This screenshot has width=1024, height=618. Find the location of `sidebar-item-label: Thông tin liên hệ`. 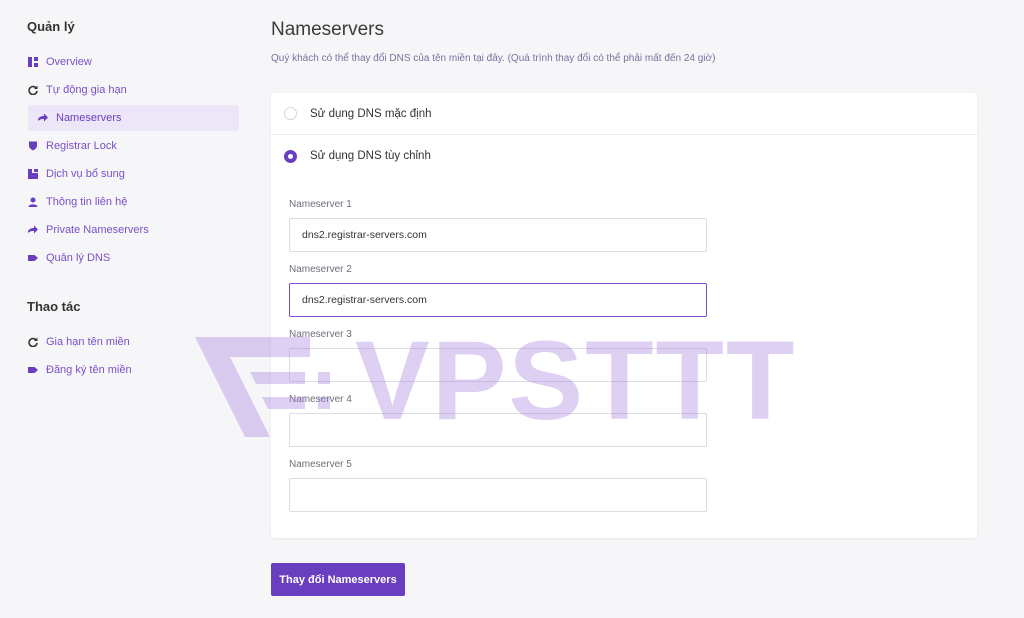

sidebar-item-label: Thông tin liên hệ is located at coordinates (87, 202).